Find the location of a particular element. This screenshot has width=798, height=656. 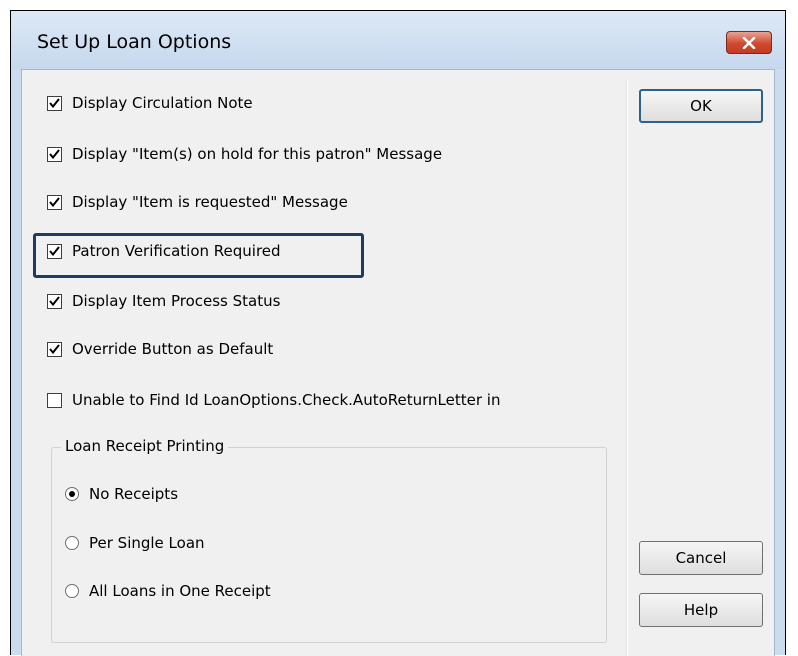

radio-selected-dot is located at coordinates (72, 494).